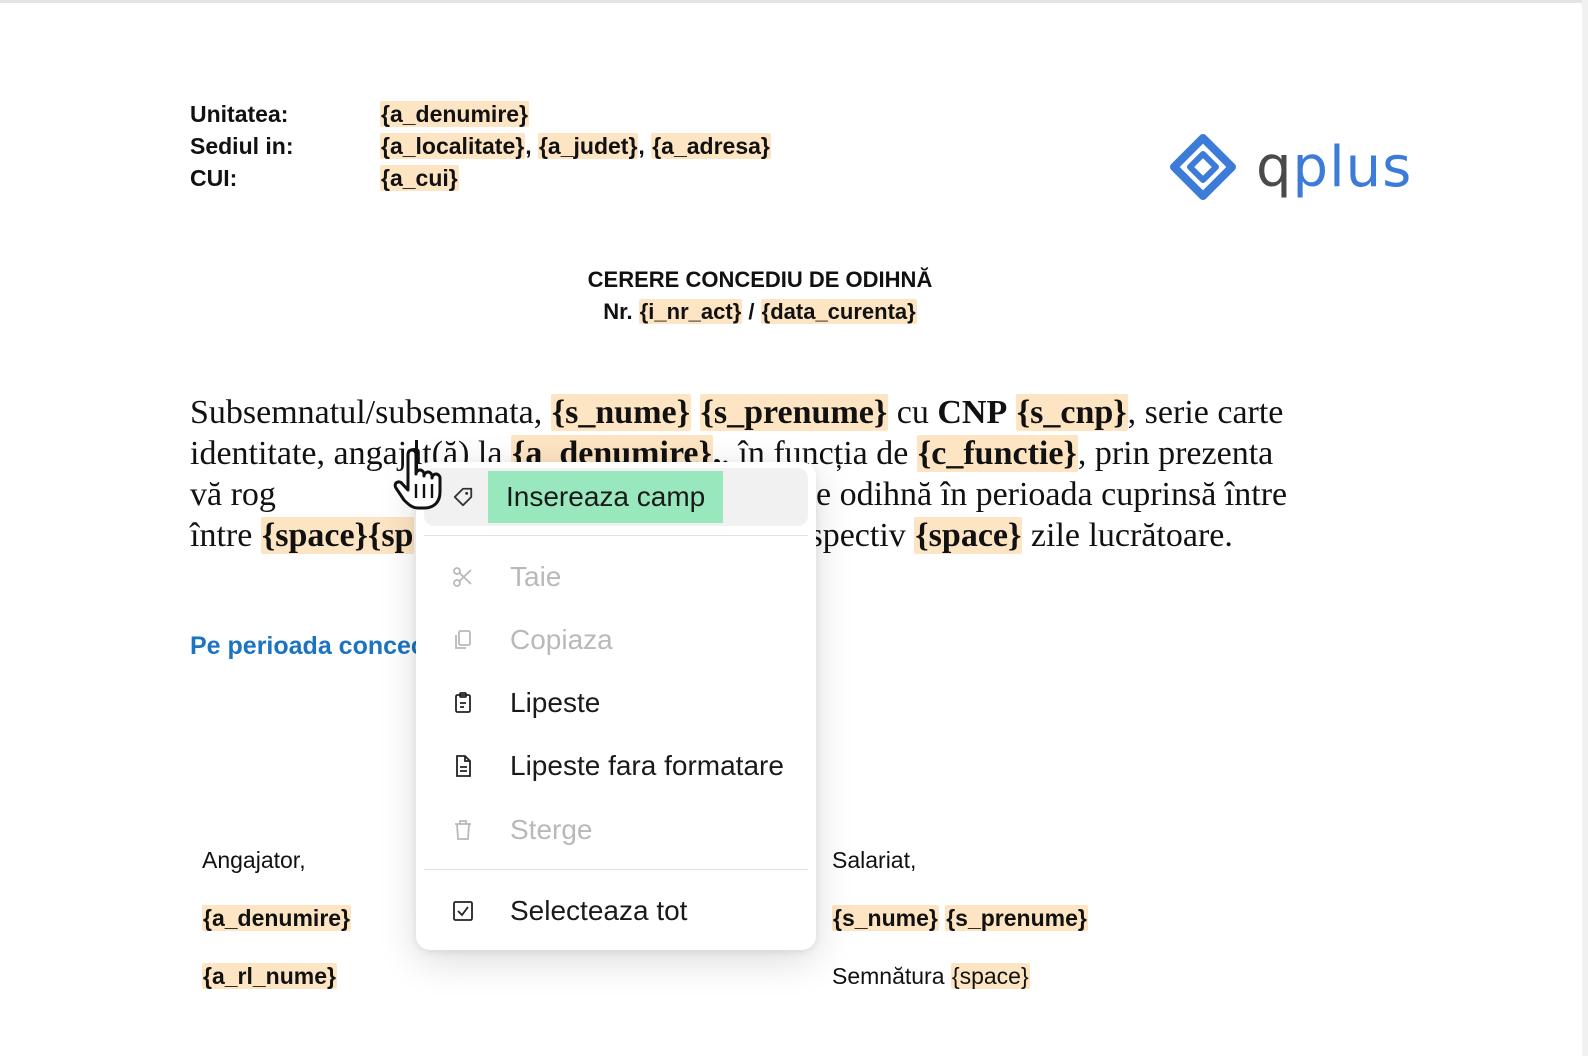 The image size is (1588, 1056). I want to click on menu-item-paste-plain: Lipeste fara formatare, so click(616, 766).